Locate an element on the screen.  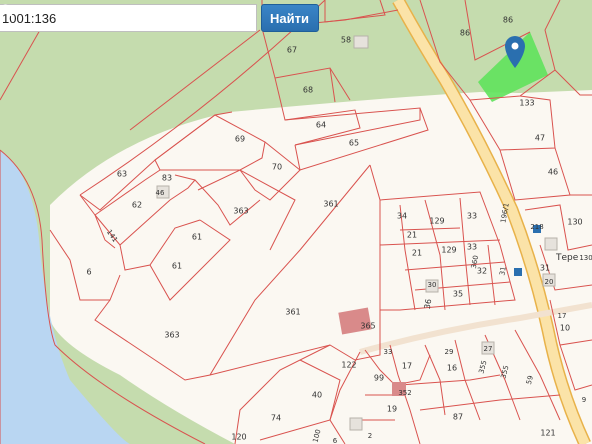
plot-label: 99 is located at coordinates (379, 378).